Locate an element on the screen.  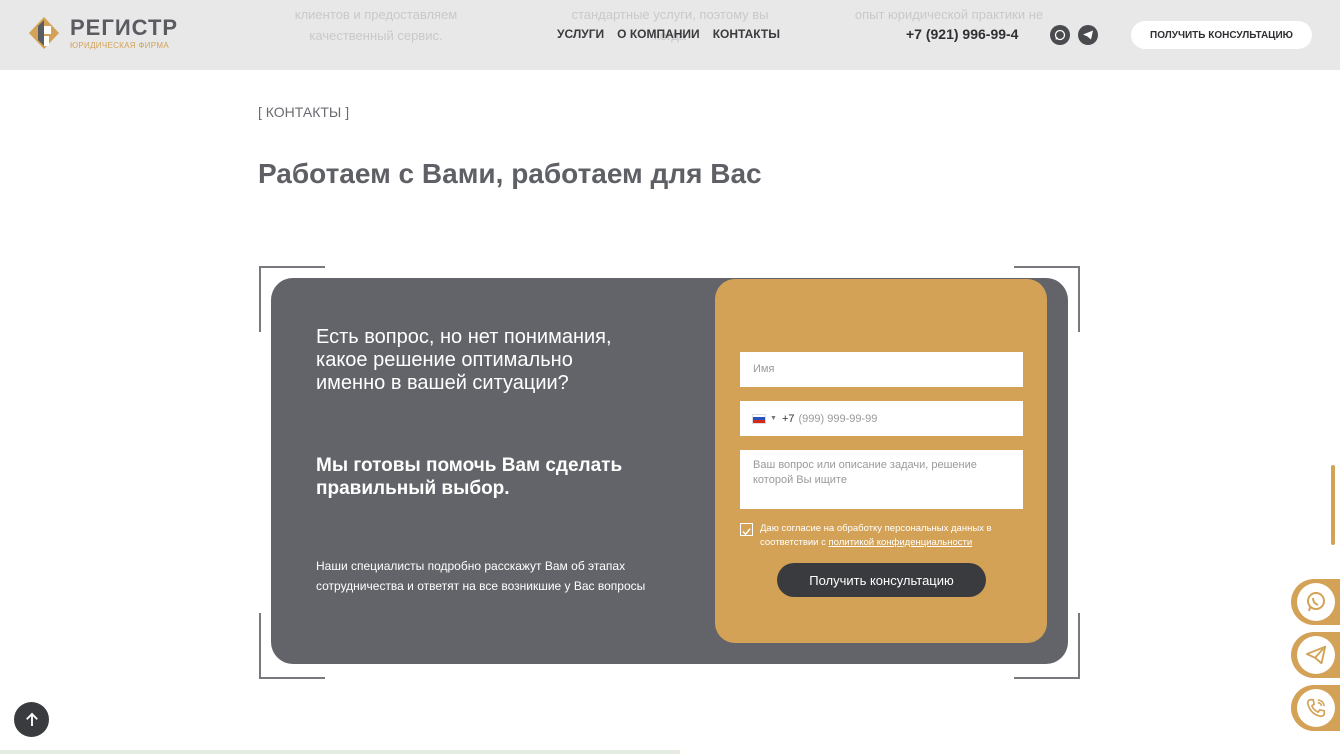
logo-subtitle: ЮРИДИЧЕСКАЯ ФИРМА is located at coordinates (119, 45).